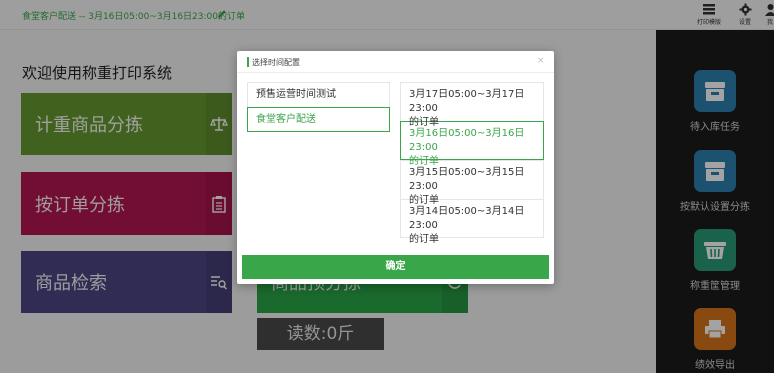 The image size is (774, 373). Describe the element at coordinates (541, 61) in the screenshot. I see `close-icon: ×` at that location.